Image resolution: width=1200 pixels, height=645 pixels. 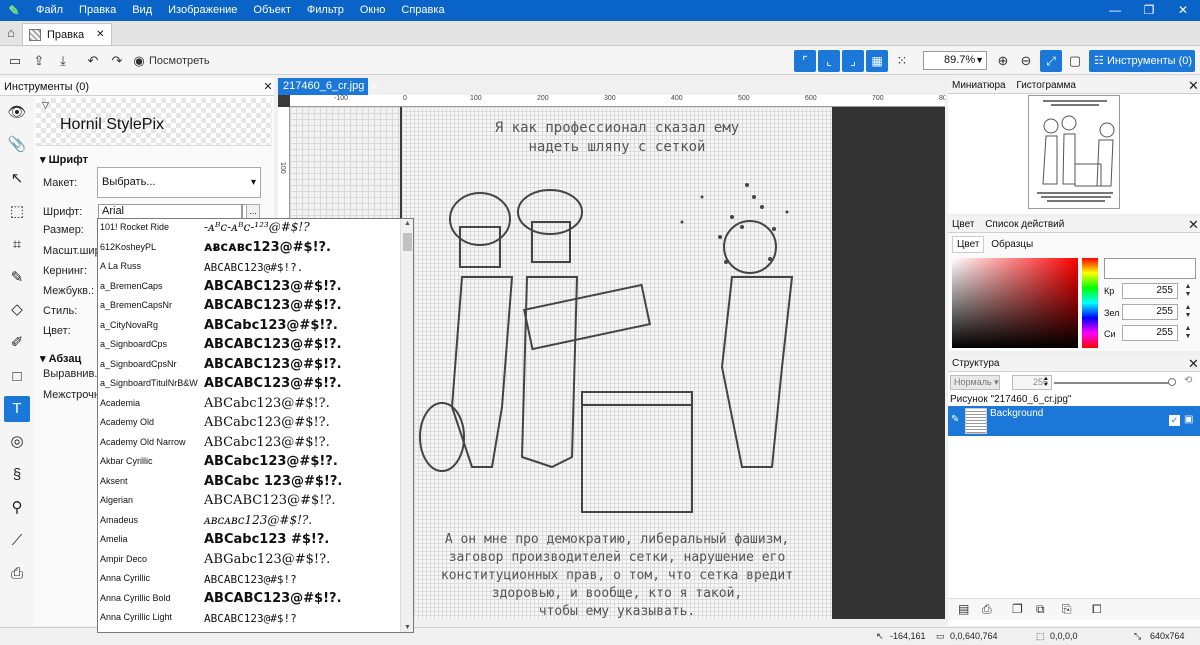 I want to click on camera-layer-icon: ⎙, so click(x=987, y=609).